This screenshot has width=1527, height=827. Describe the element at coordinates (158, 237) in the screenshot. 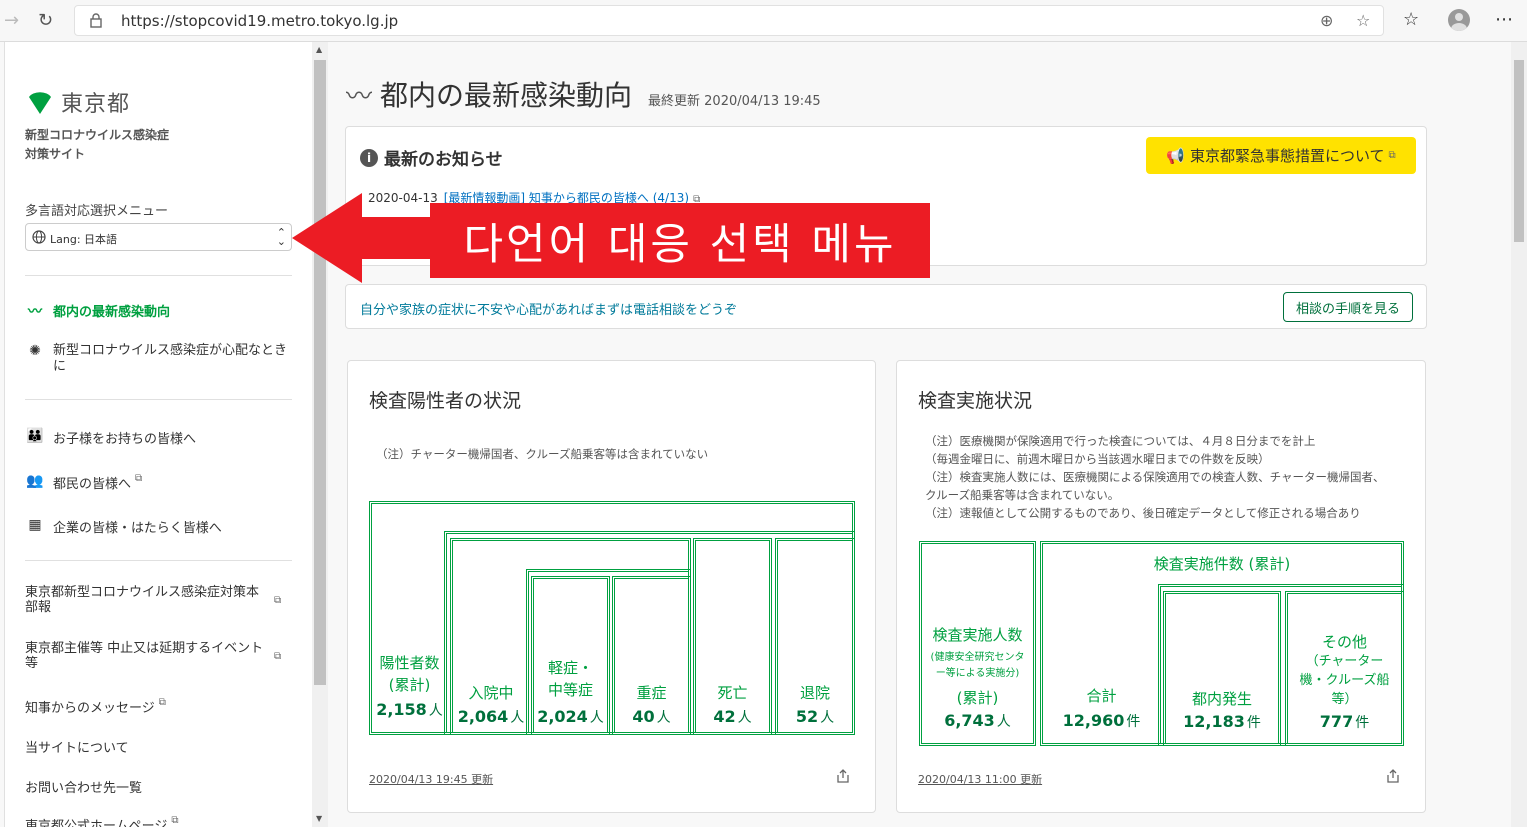

I see `lang-select: Lang: 日本語 ⌃ ⌄` at that location.